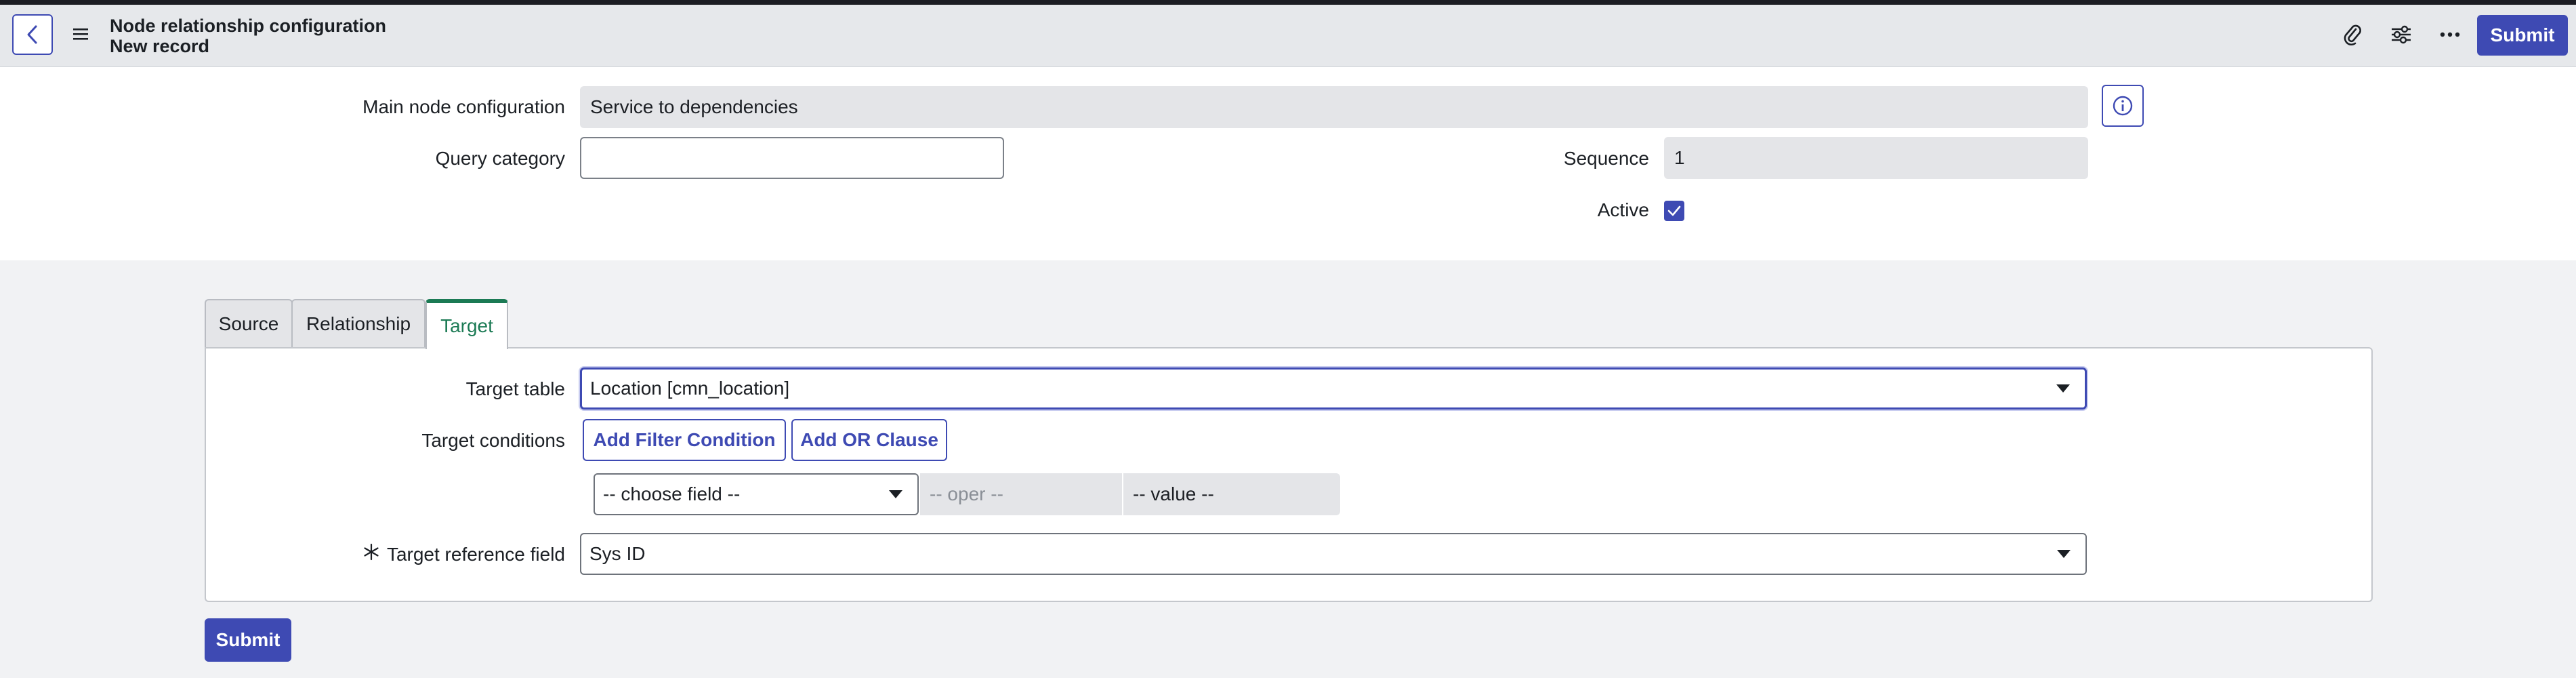 The width and height of the screenshot is (2576, 678). What do you see at coordinates (358, 323) in the screenshot?
I see `tab-relationship: Relationship` at bounding box center [358, 323].